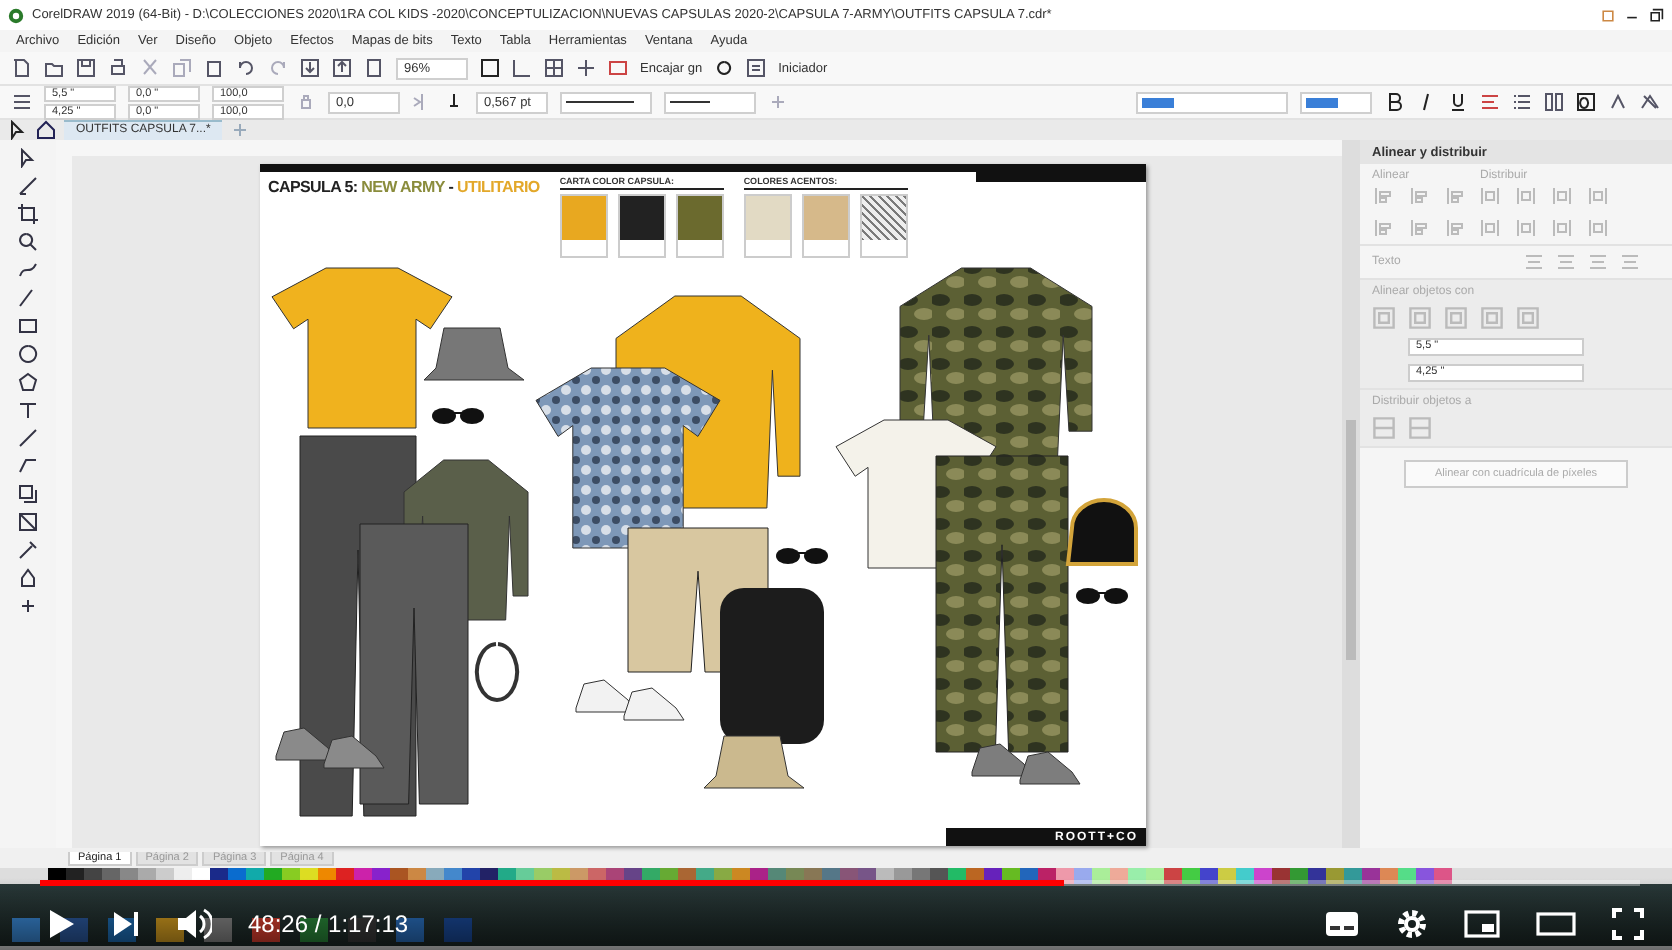 This screenshot has width=1672, height=950. I want to click on line-style-dropdown, so click(606, 102).